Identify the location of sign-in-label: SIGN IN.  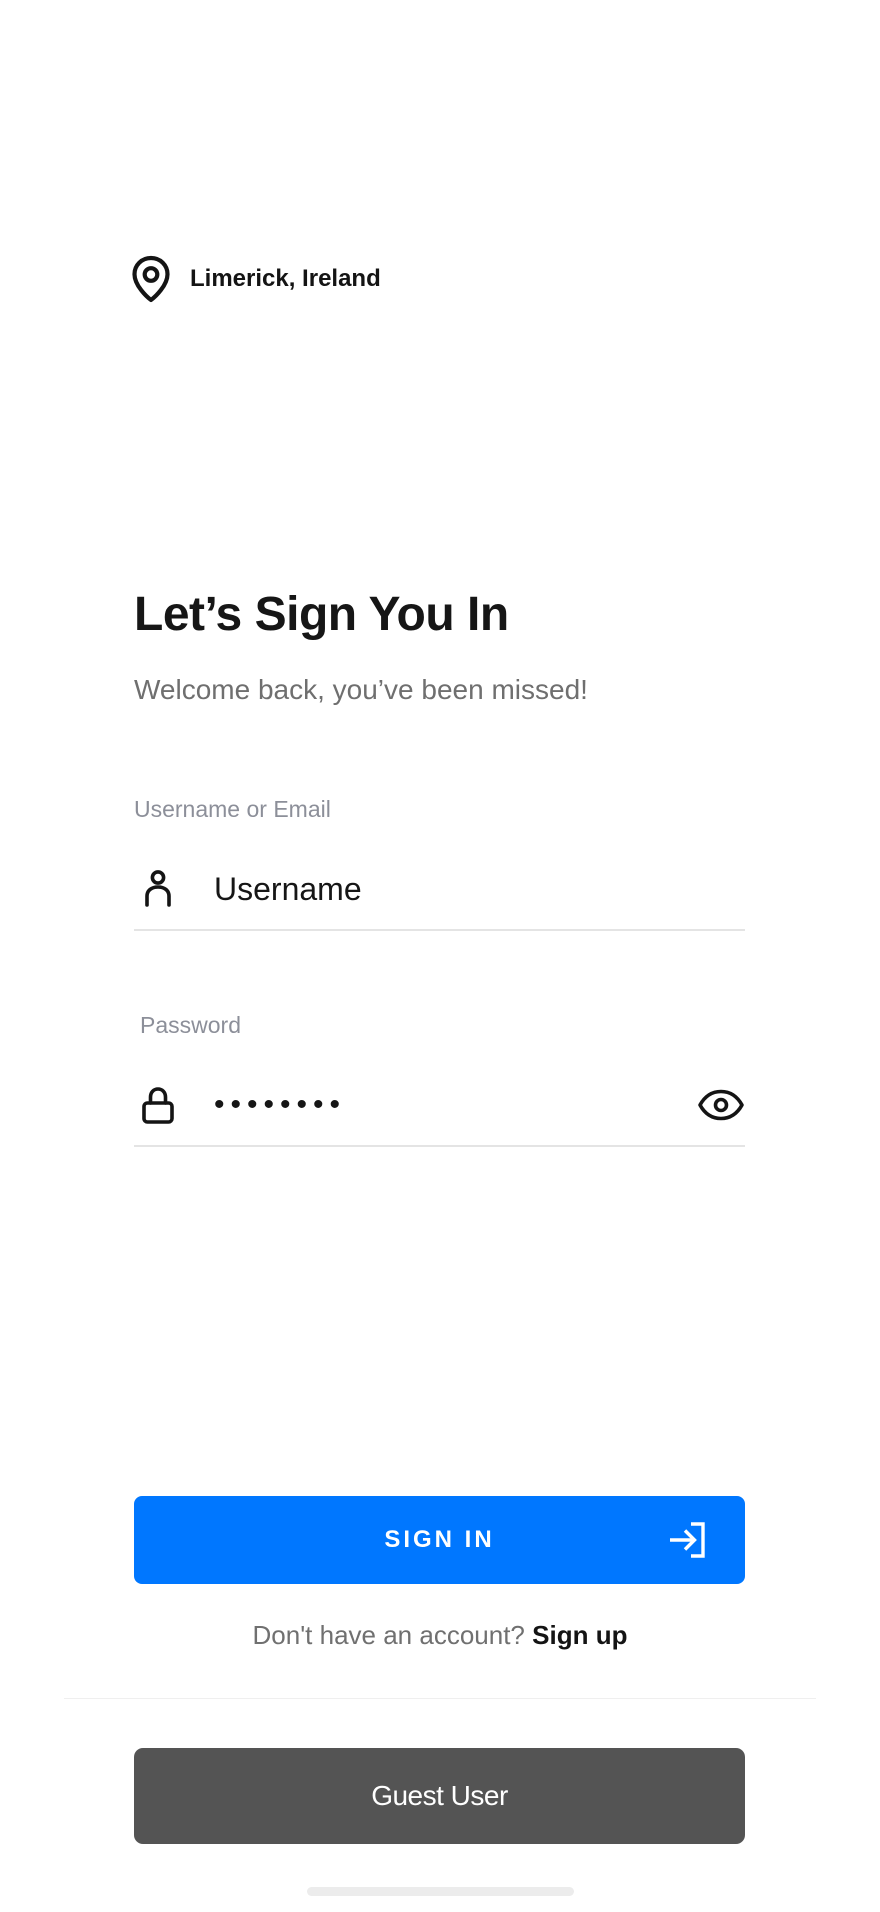
(439, 1539).